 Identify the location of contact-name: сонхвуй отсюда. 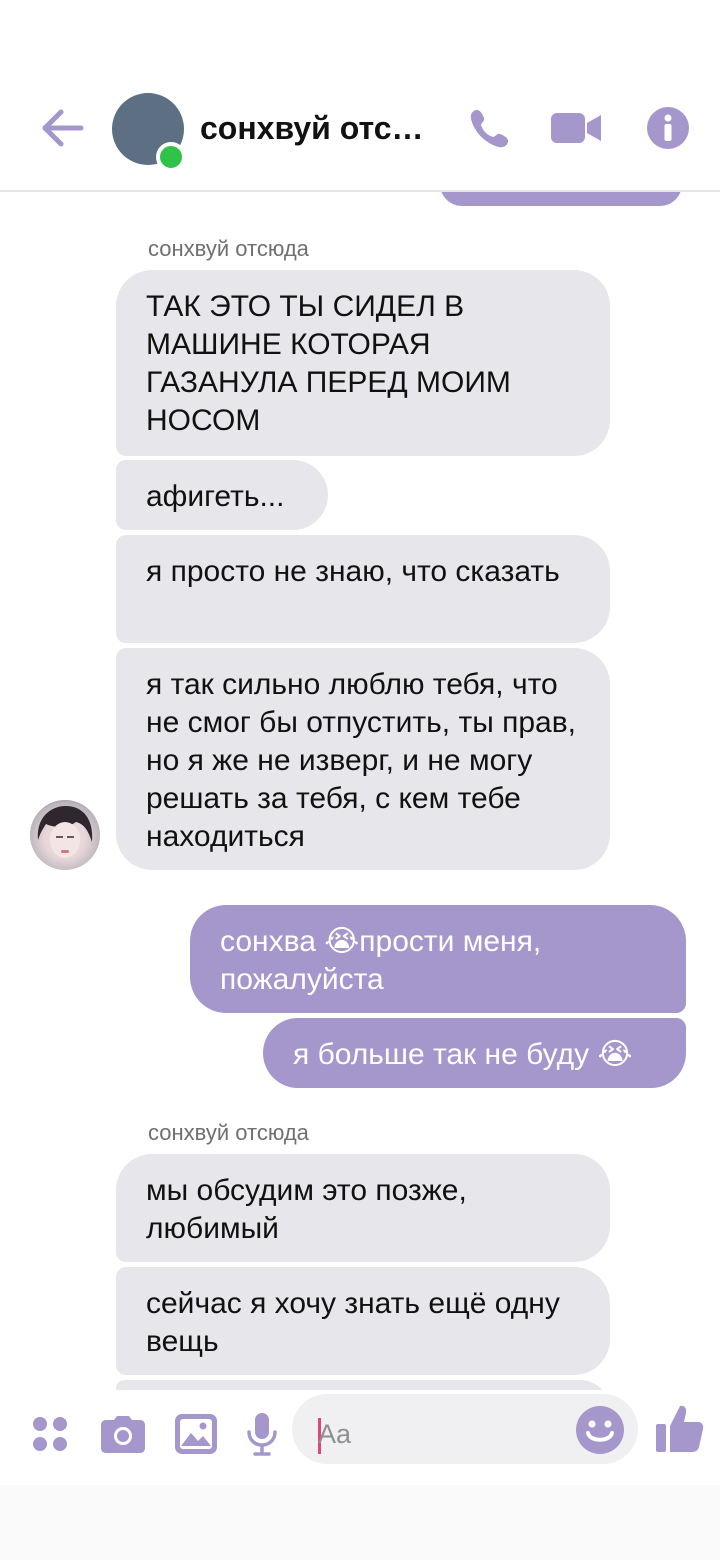
(320, 128).